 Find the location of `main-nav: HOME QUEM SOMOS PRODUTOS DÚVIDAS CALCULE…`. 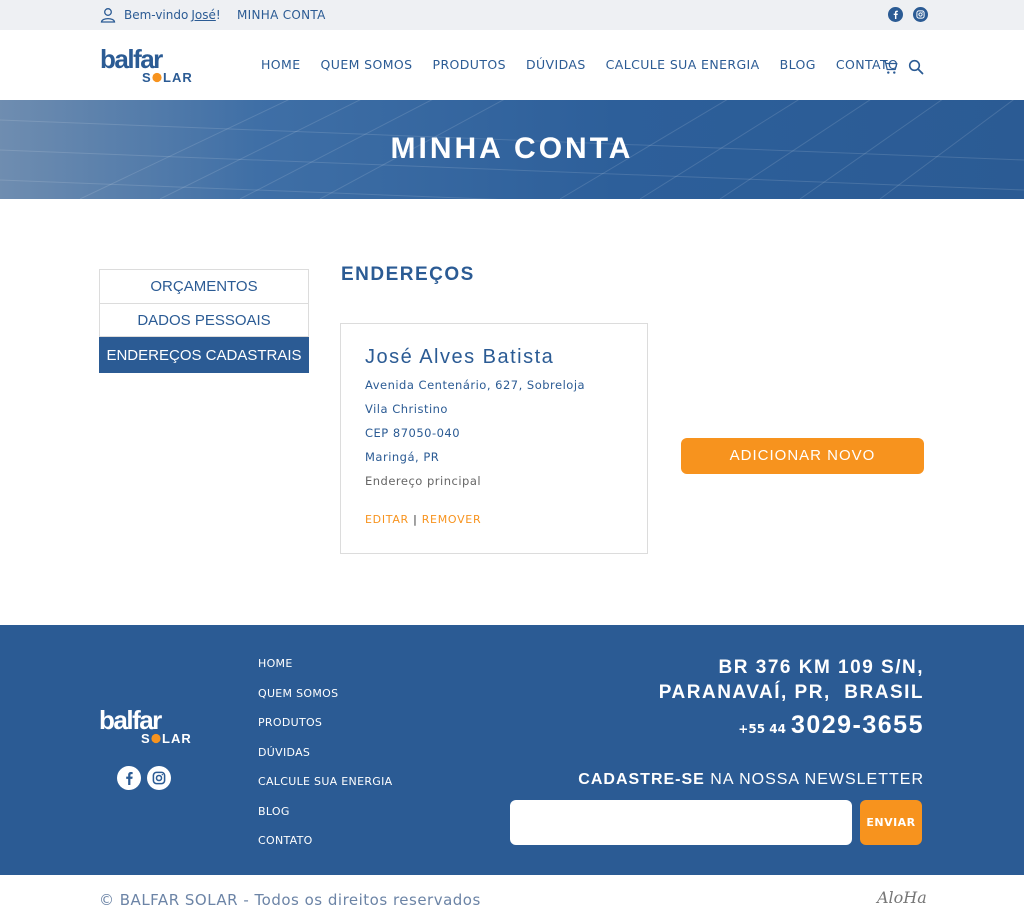

main-nav: HOME QUEM SOMOS PRODUTOS DÚVIDAS CALCULE… is located at coordinates (589, 64).